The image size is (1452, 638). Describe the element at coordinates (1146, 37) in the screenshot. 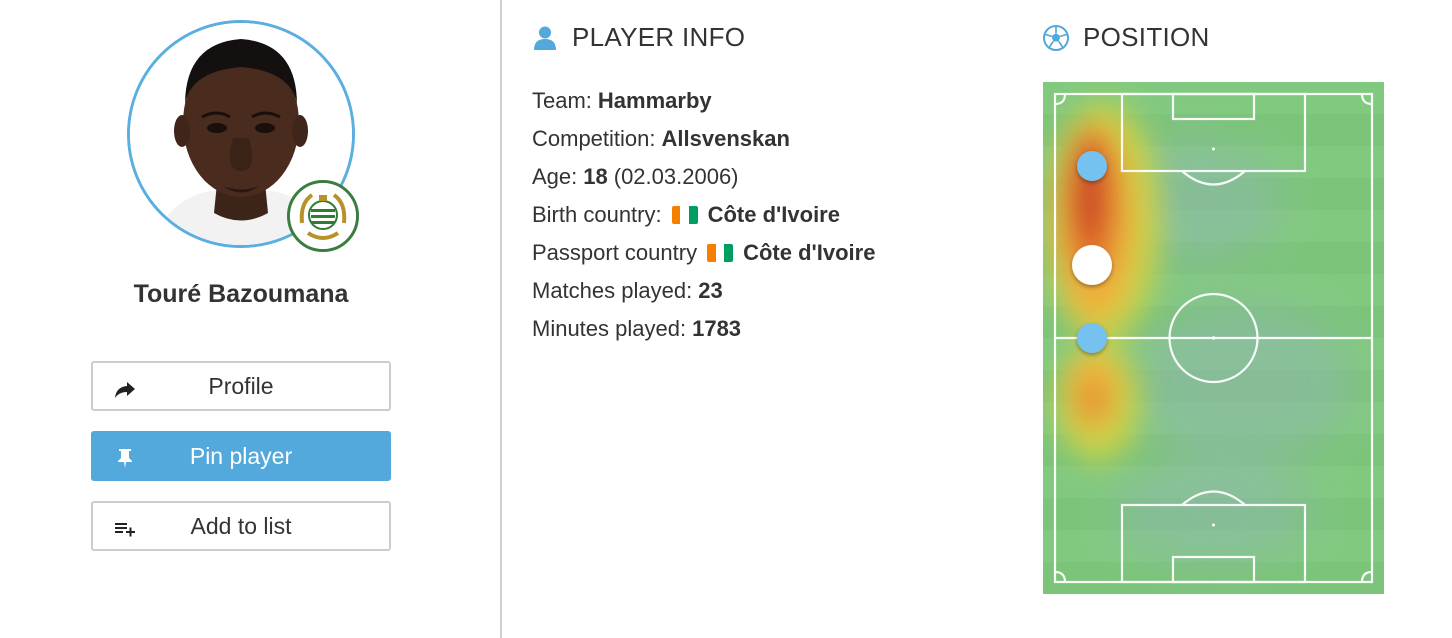

I see `position-title-text: POSITION` at that location.